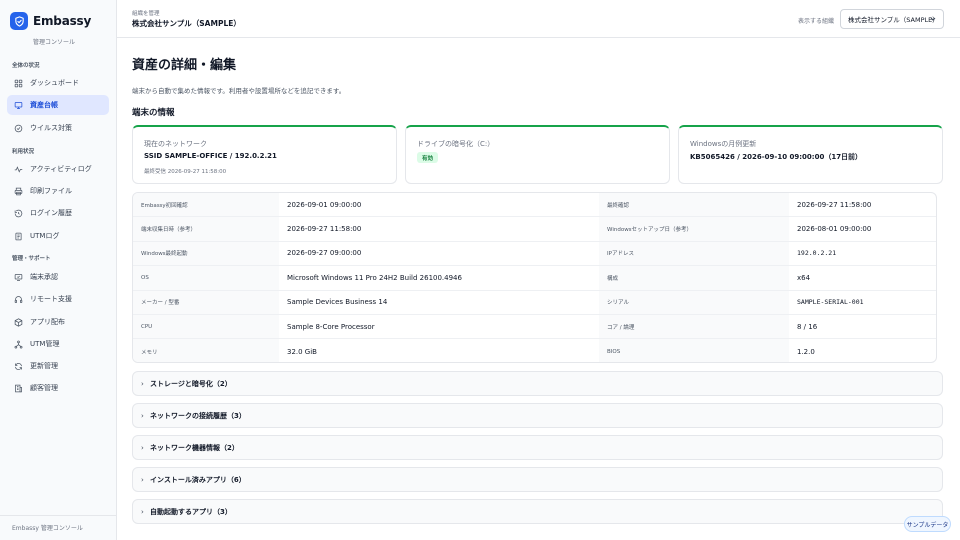 The height and width of the screenshot is (540, 960). What do you see at coordinates (534, 350) in the screenshot?
I see `table-row: メモリ 32.0 GiB BIOS 1.2.0` at bounding box center [534, 350].